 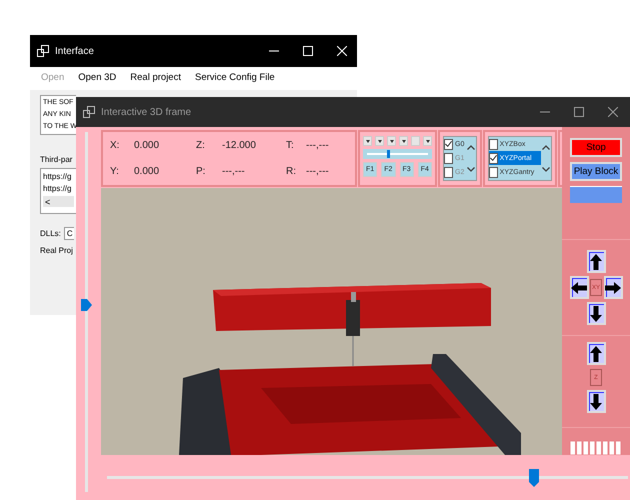 What do you see at coordinates (50, 233) in the screenshot?
I see `dlls-label: DLLs:` at bounding box center [50, 233].